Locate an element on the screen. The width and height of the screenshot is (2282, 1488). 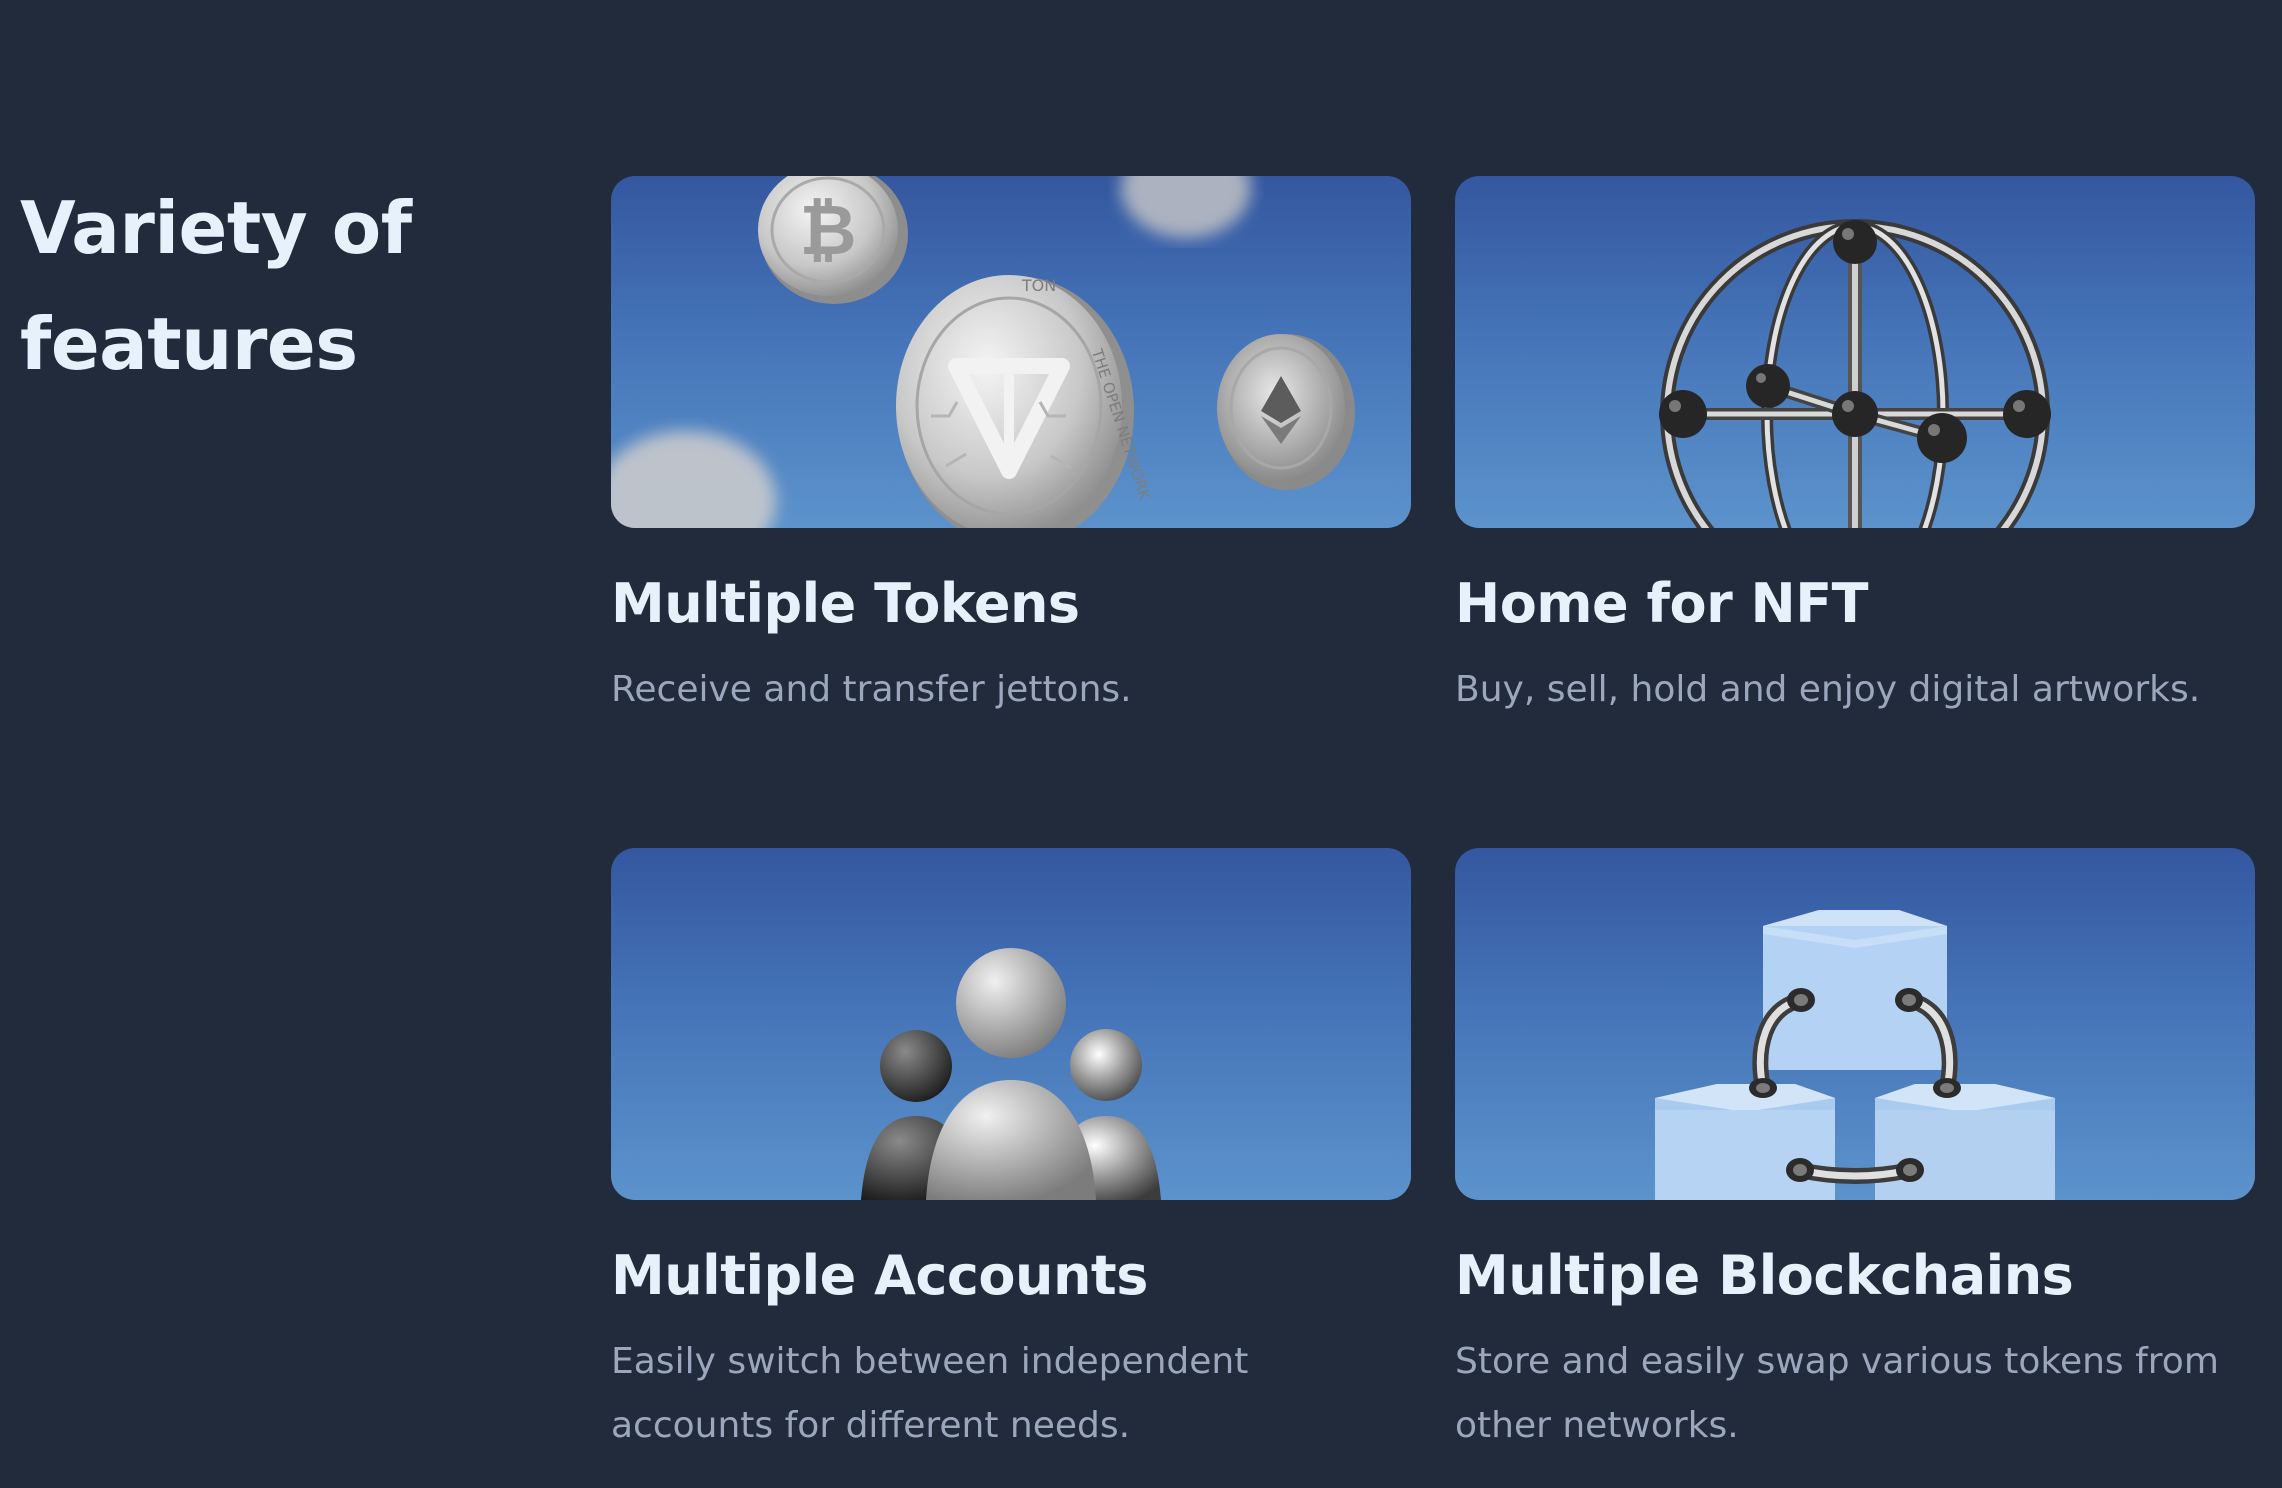
blocks-icon is located at coordinates (1855, 1055).